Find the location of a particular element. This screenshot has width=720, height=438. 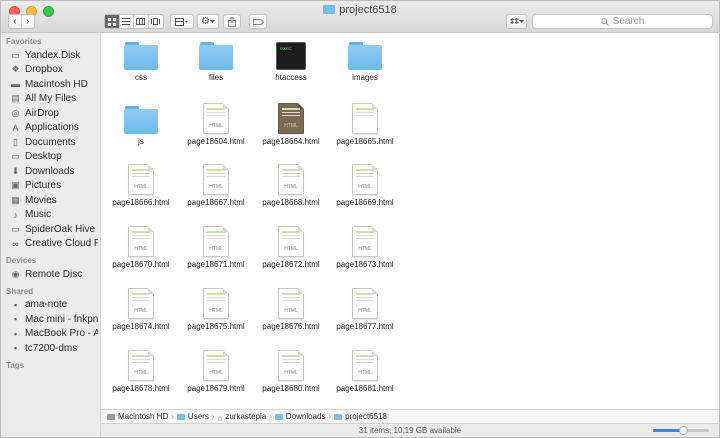

path-segment: ⌂ zurkastepla is located at coordinates (241, 417).